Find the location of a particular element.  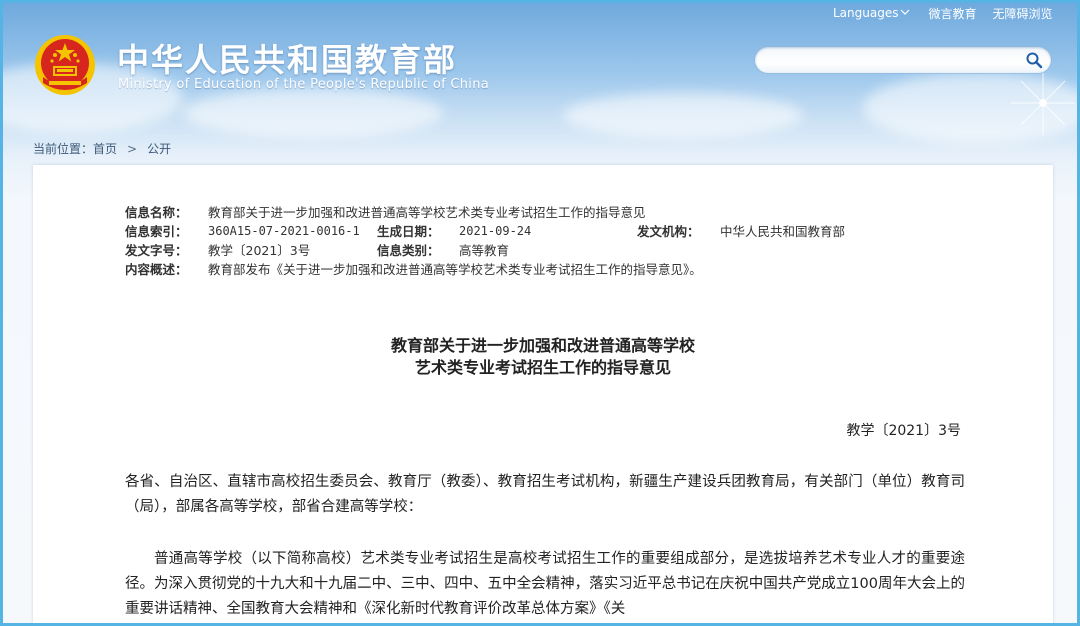

issuer-label: 发文机构： is located at coordinates (668, 231).